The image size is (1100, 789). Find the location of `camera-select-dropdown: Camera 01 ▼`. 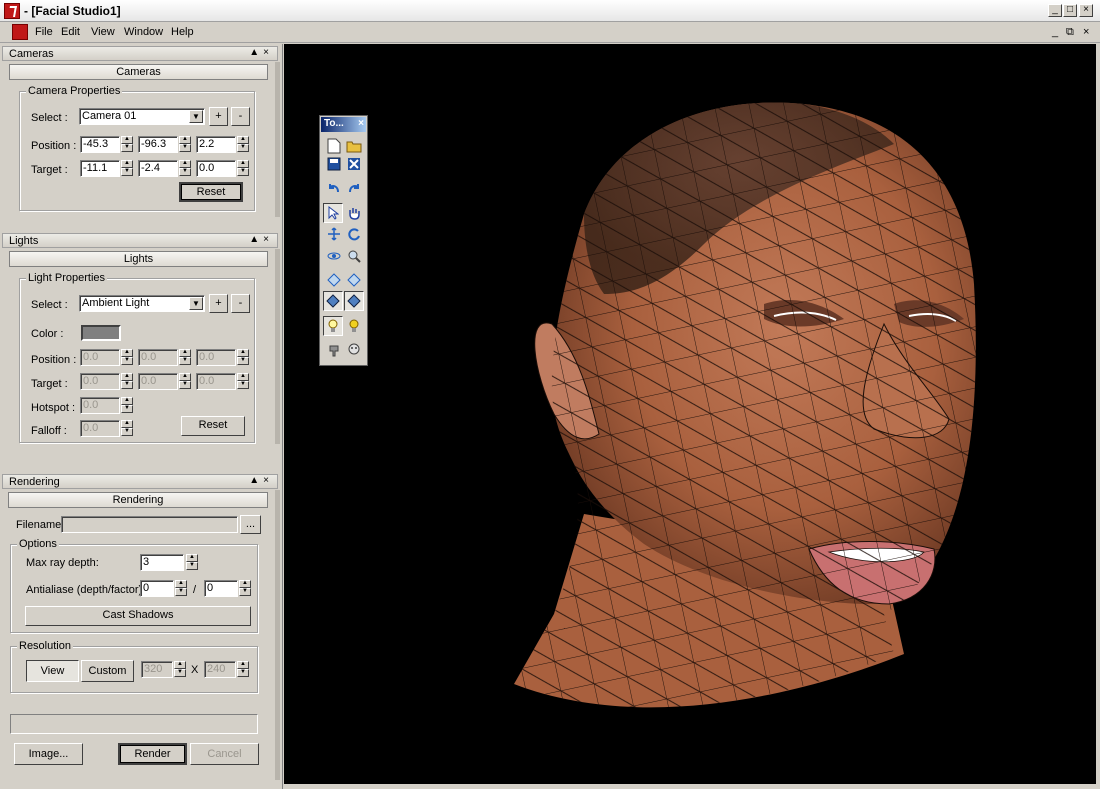

camera-select-dropdown: Camera 01 ▼ is located at coordinates (142, 116).